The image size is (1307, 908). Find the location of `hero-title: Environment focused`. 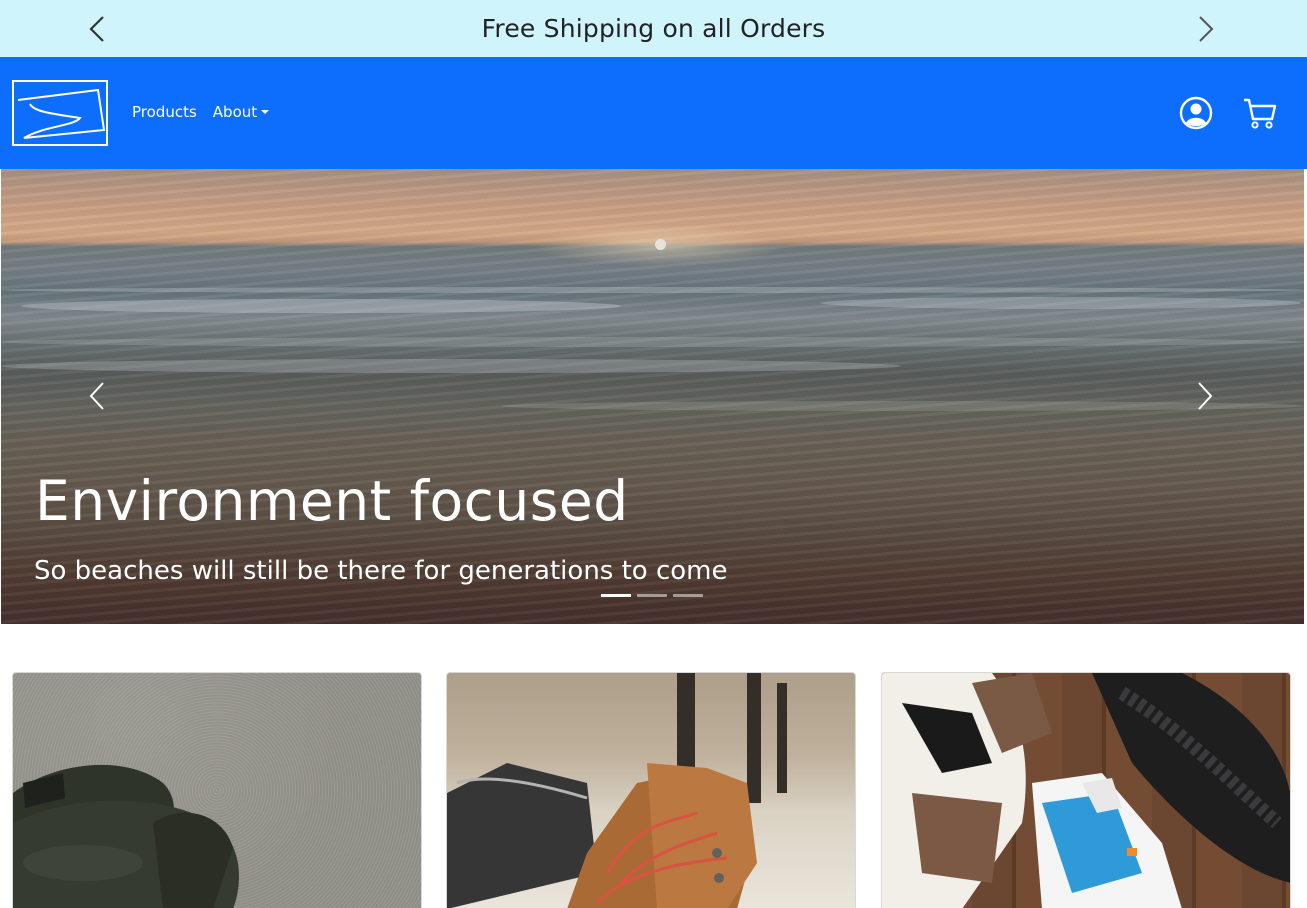

hero-title: Environment focused is located at coordinates (332, 501).